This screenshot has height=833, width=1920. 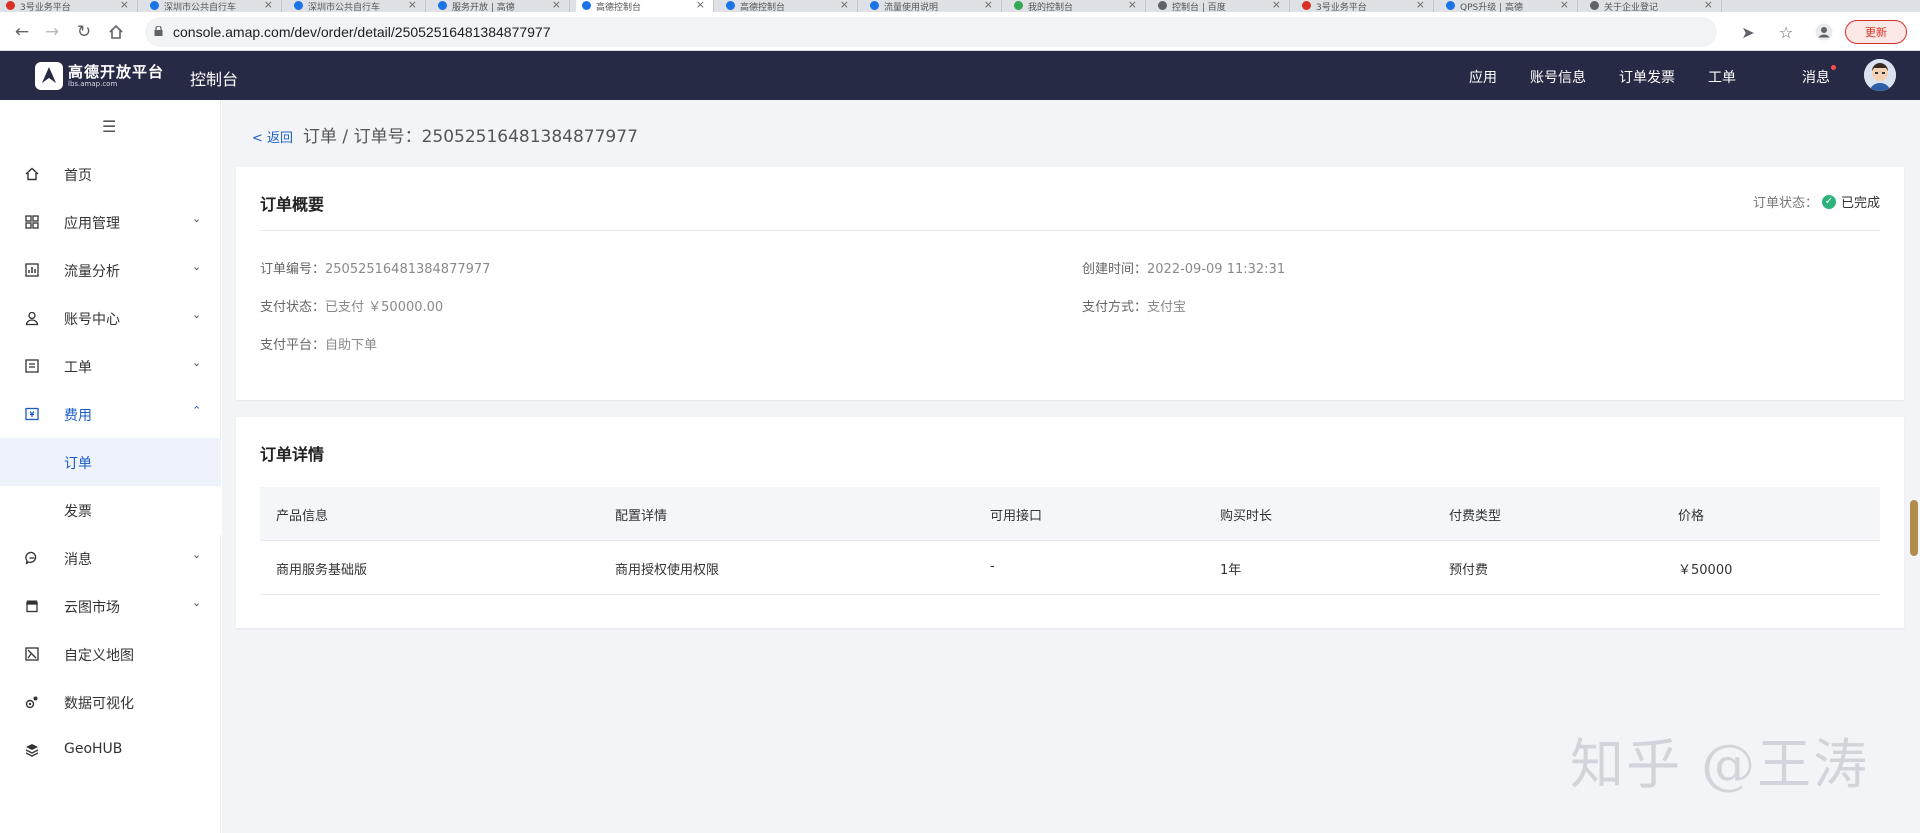 What do you see at coordinates (408, 269) in the screenshot?
I see `field-value: 25052516481384877977` at bounding box center [408, 269].